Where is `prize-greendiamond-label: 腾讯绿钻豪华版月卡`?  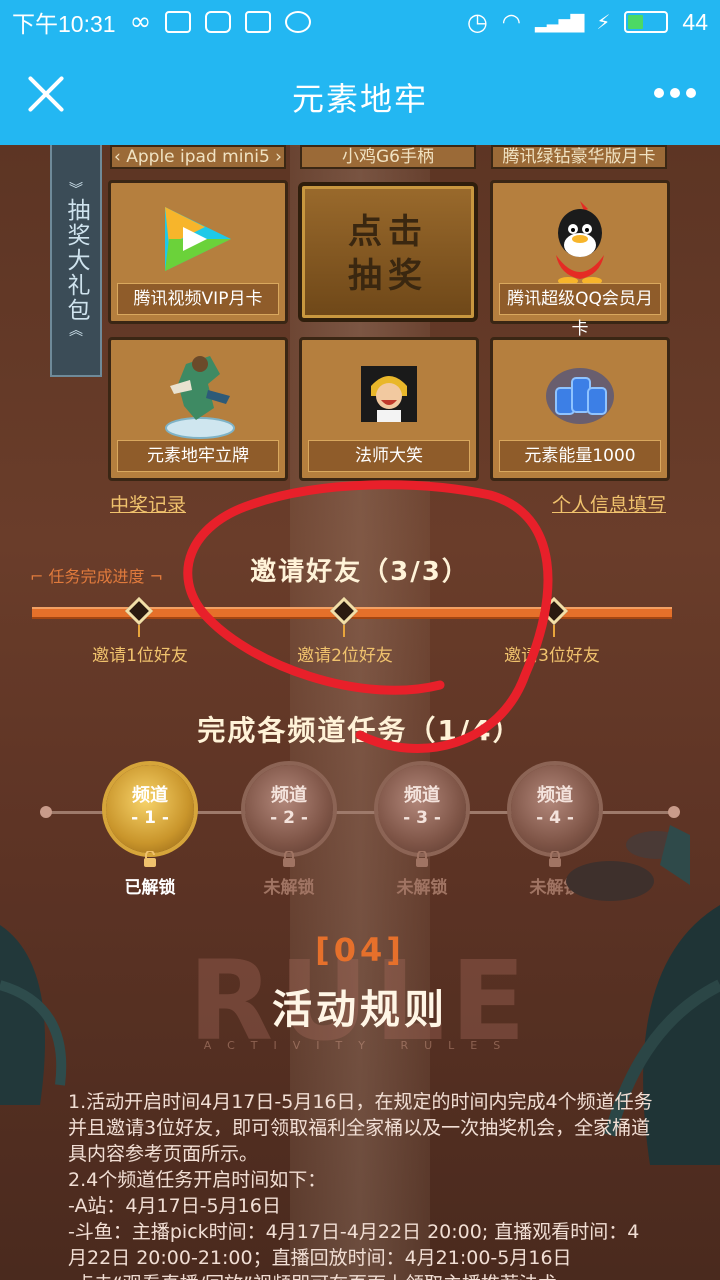
prize-greendiamond-label: 腾讯绿钻豪华版月卡 is located at coordinates (579, 157).